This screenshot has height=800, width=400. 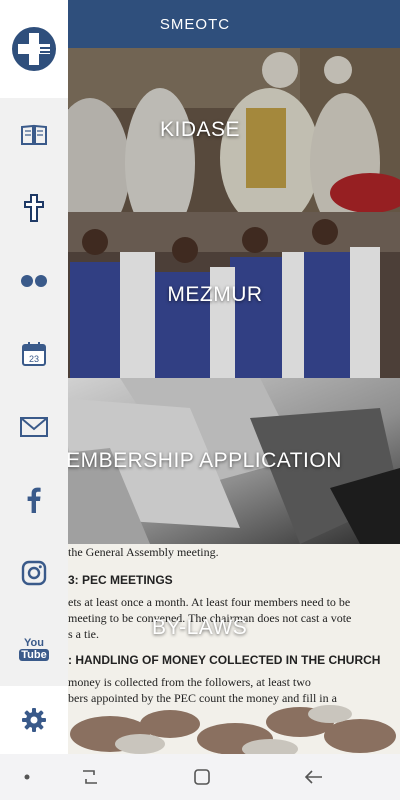 I want to click on sidebar-item-settings, so click(x=34, y=720).